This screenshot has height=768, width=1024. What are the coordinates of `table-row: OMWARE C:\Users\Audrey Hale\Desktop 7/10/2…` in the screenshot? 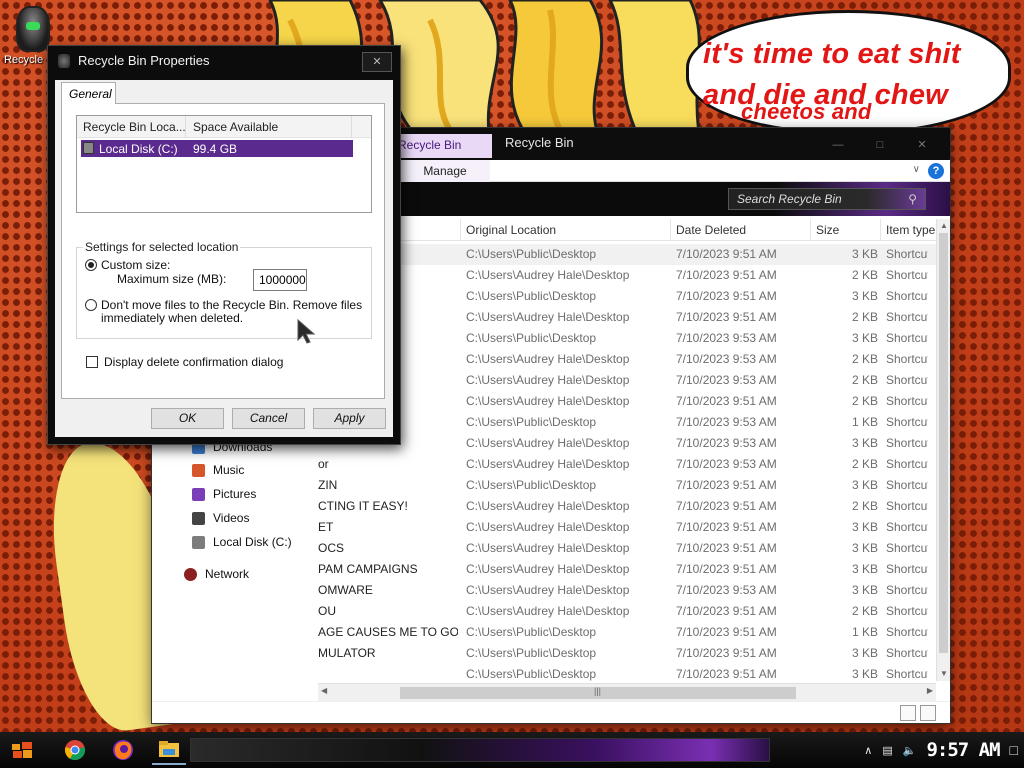 It's located at (627, 590).